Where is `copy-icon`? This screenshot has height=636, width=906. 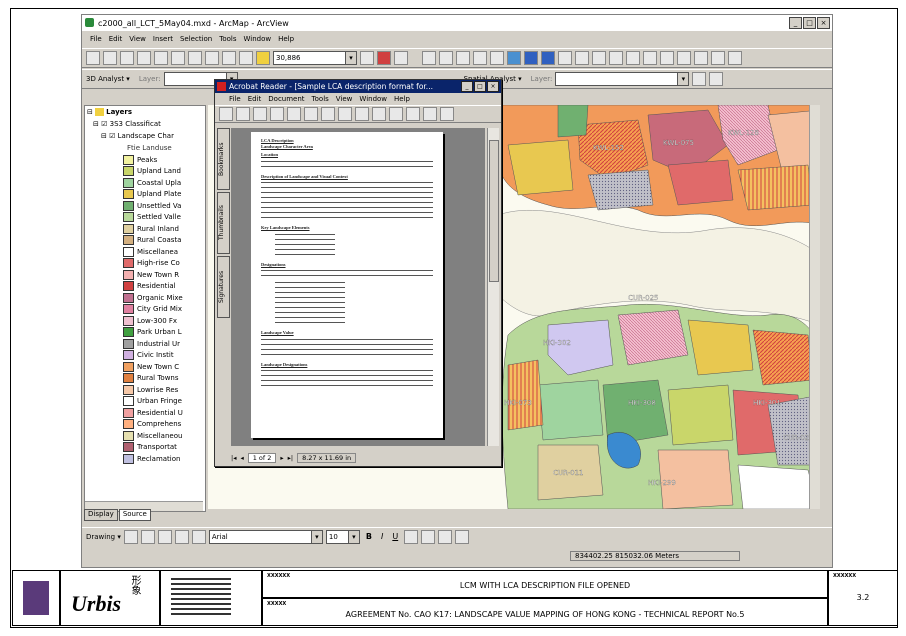 copy-icon is located at coordinates (178, 58).